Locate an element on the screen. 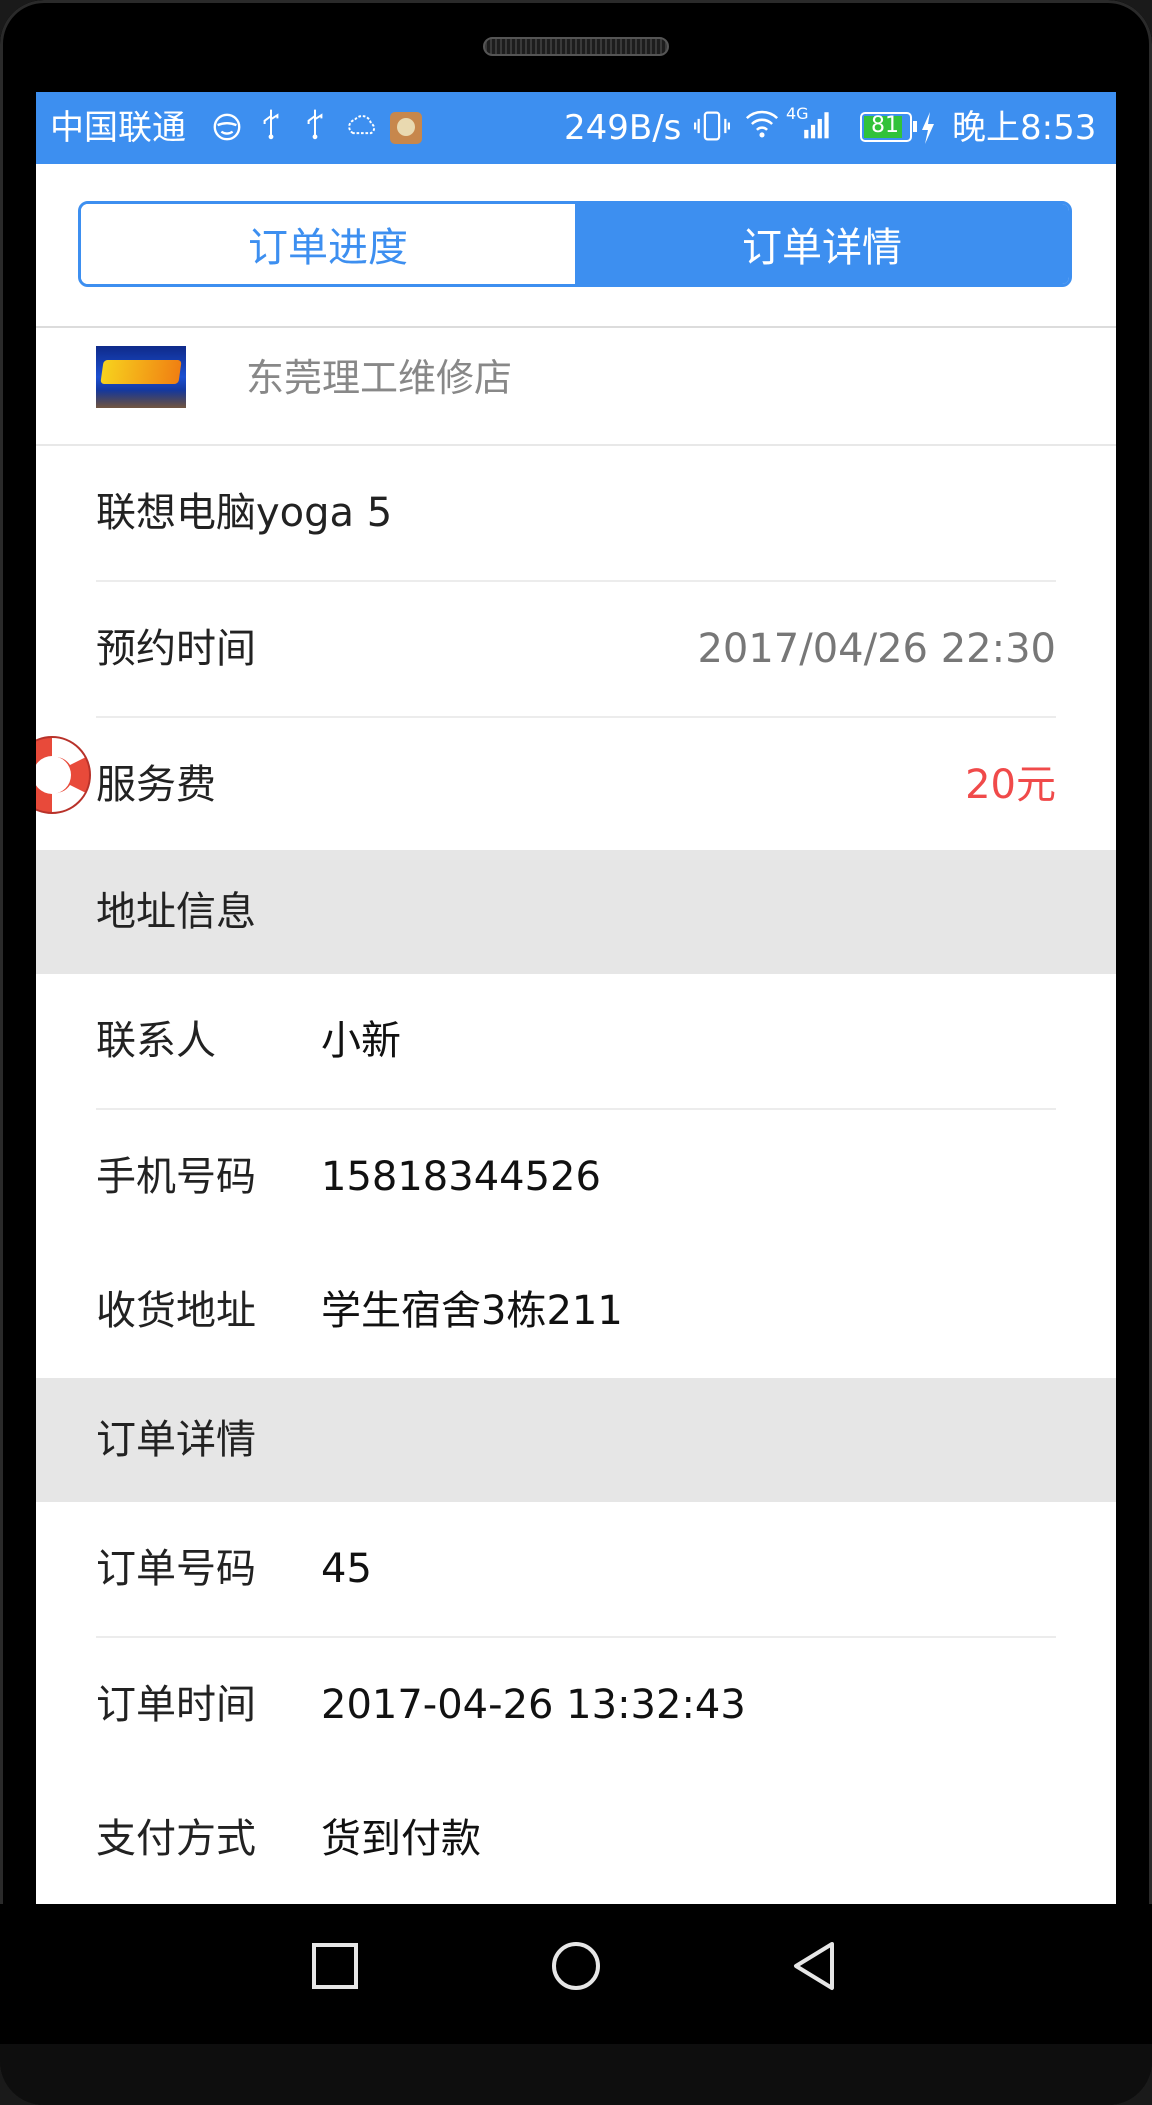 The width and height of the screenshot is (1152, 2105). carrier-label: 中国联通 is located at coordinates (118, 128).